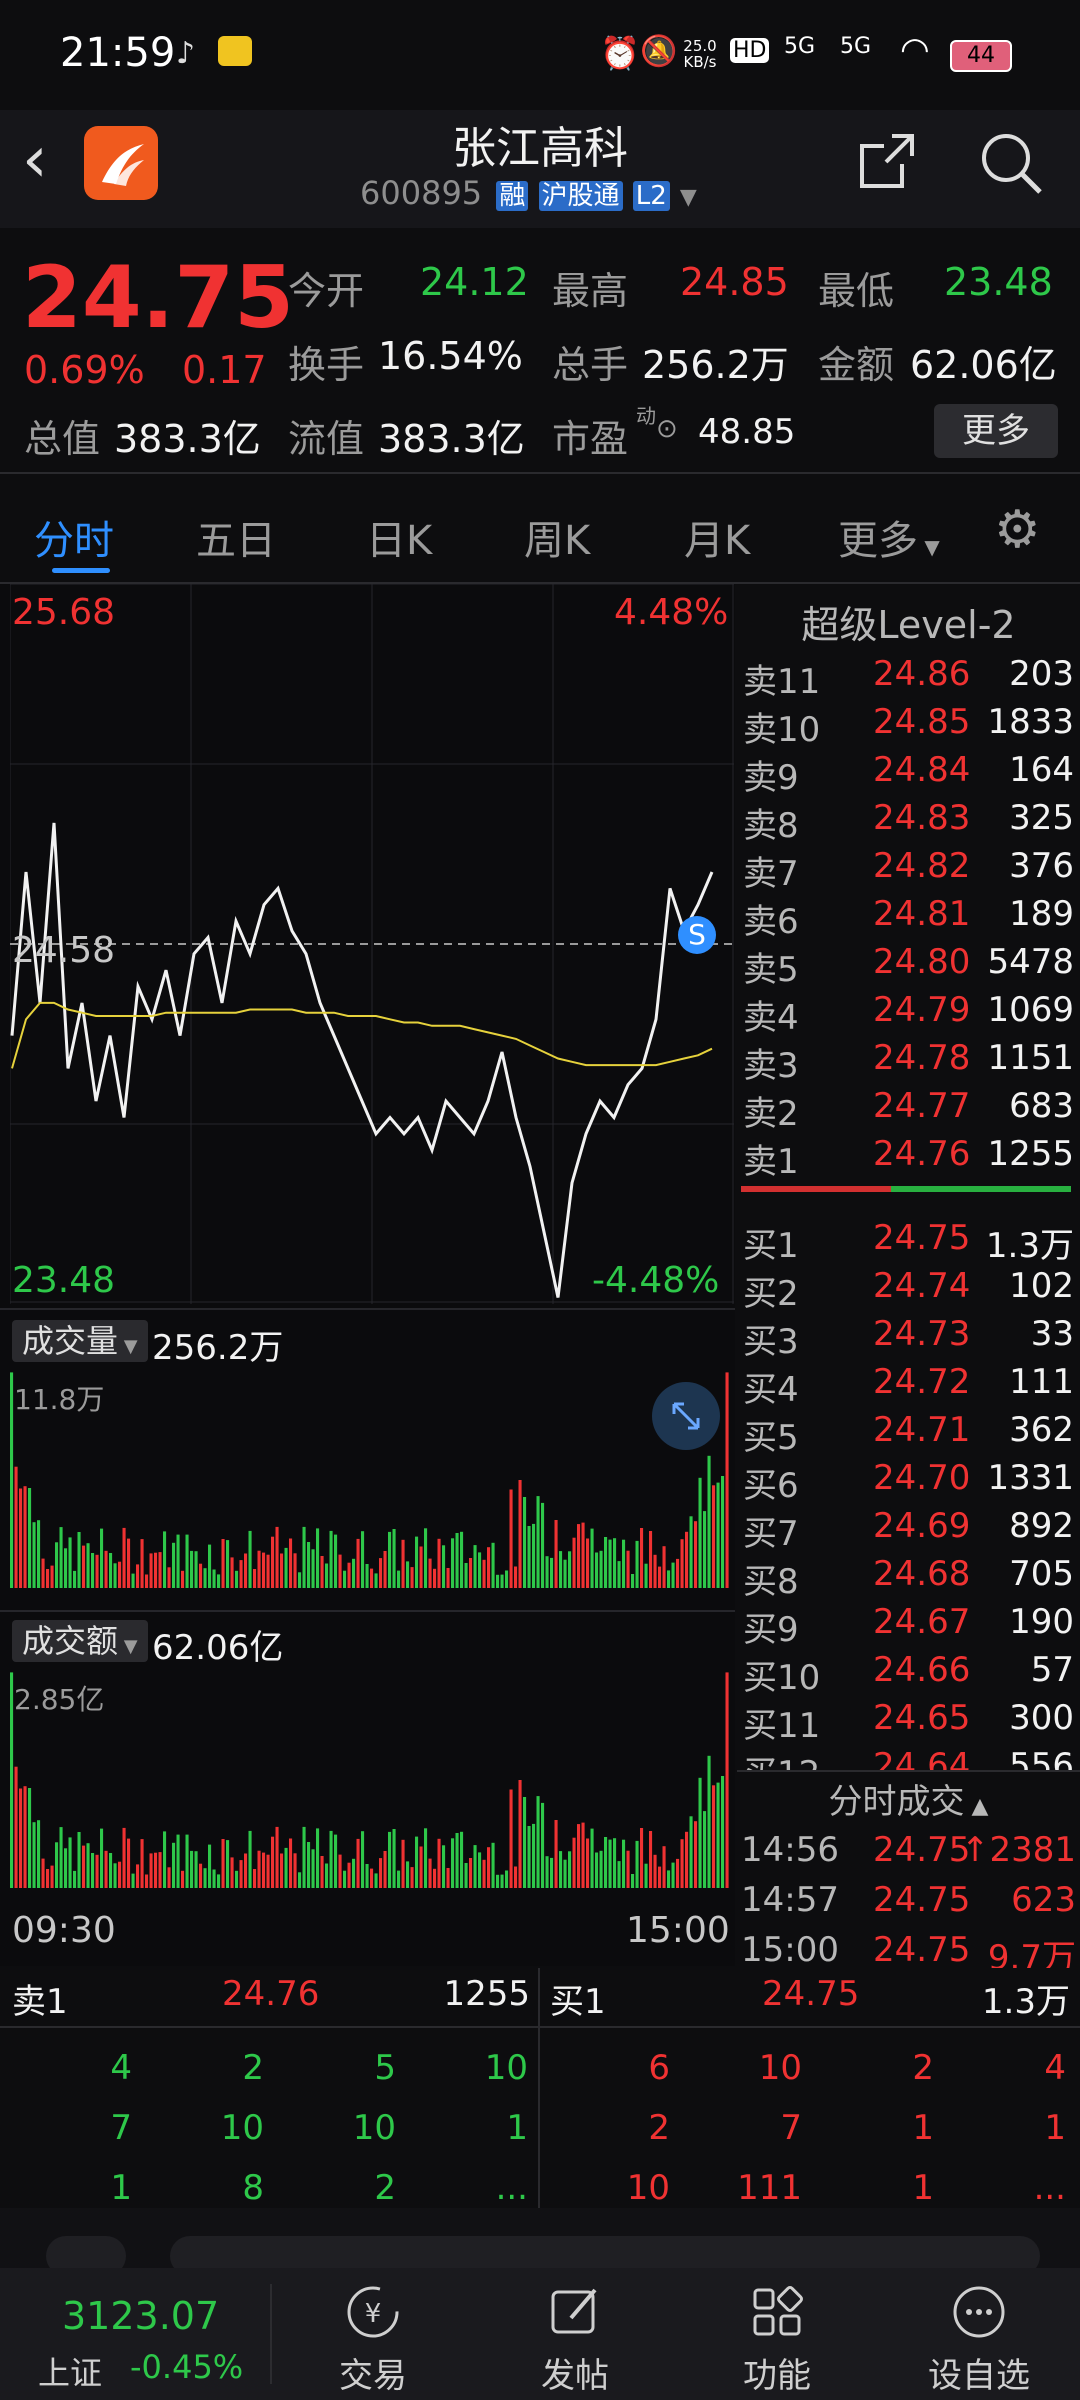 Image resolution: width=1080 pixels, height=2400 pixels. I want to click on wifi-icon: ◠, so click(915, 50).